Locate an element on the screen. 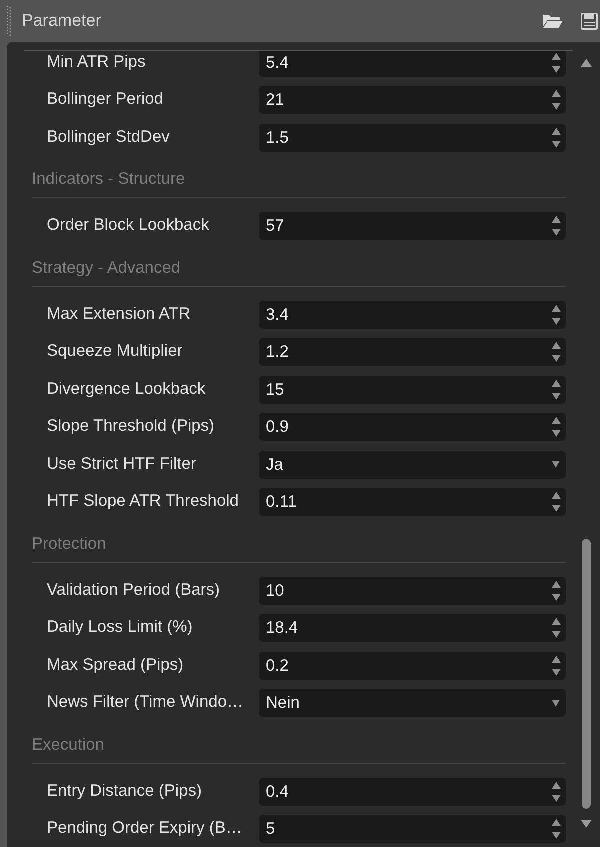 Image resolution: width=600 pixels, height=847 pixels. section-heading: Protection is located at coordinates (69, 544).